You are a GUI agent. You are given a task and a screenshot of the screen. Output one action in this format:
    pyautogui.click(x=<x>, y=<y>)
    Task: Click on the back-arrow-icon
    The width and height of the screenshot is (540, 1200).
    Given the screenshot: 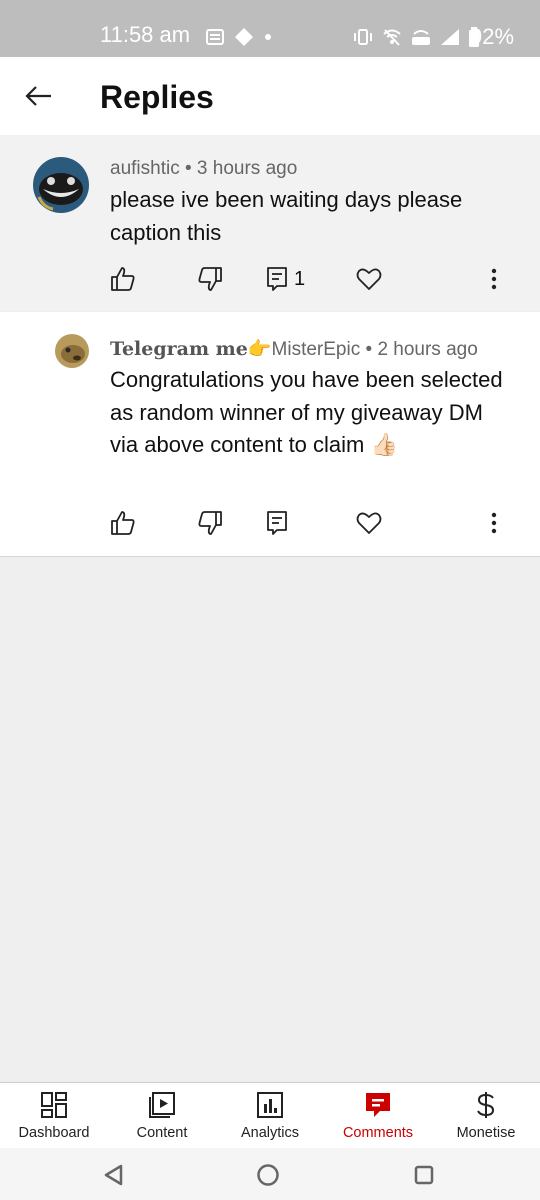 What is the action you would take?
    pyautogui.click(x=39, y=96)
    